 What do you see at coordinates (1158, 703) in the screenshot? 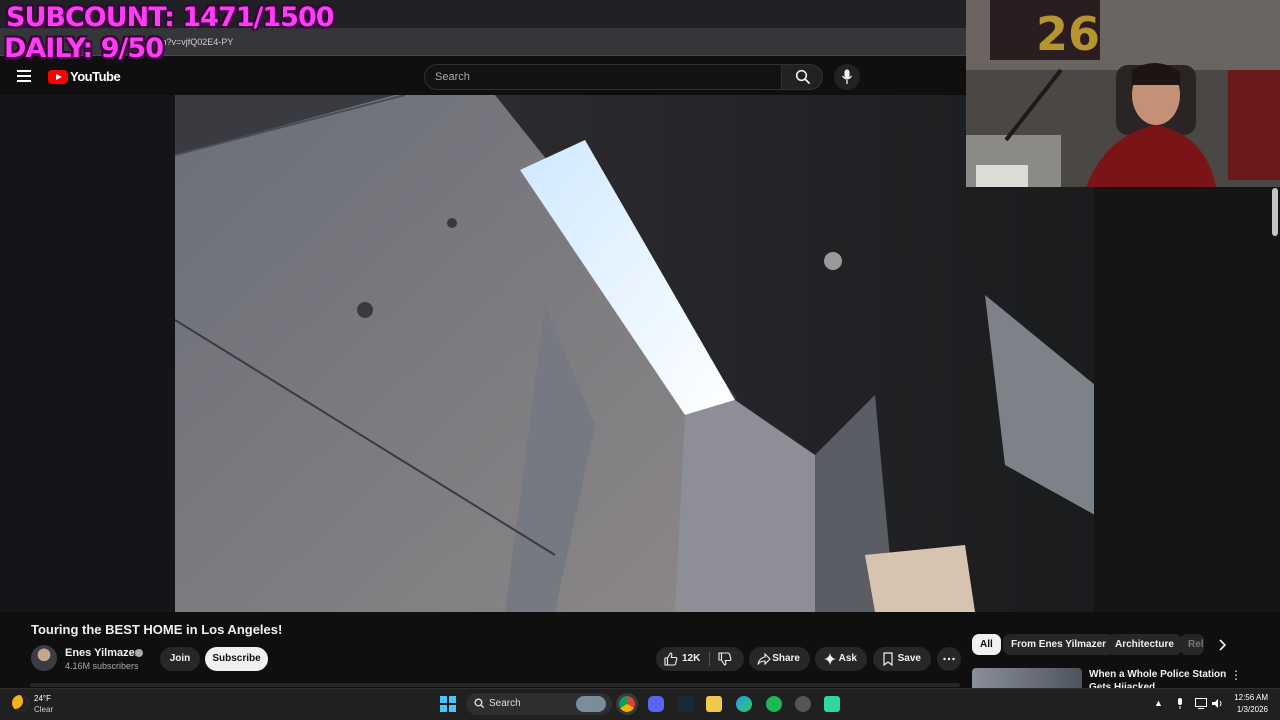
I see `tray-chevron-up-icon: ▲` at bounding box center [1158, 703].